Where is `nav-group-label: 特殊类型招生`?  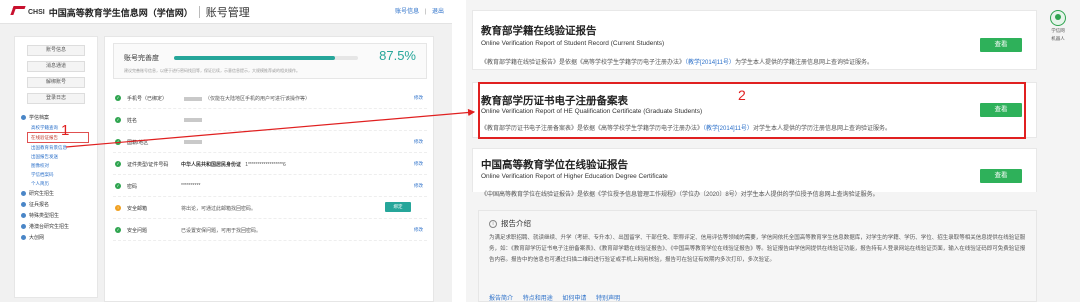
nav-group-label: 特殊类型招生 is located at coordinates (44, 216).